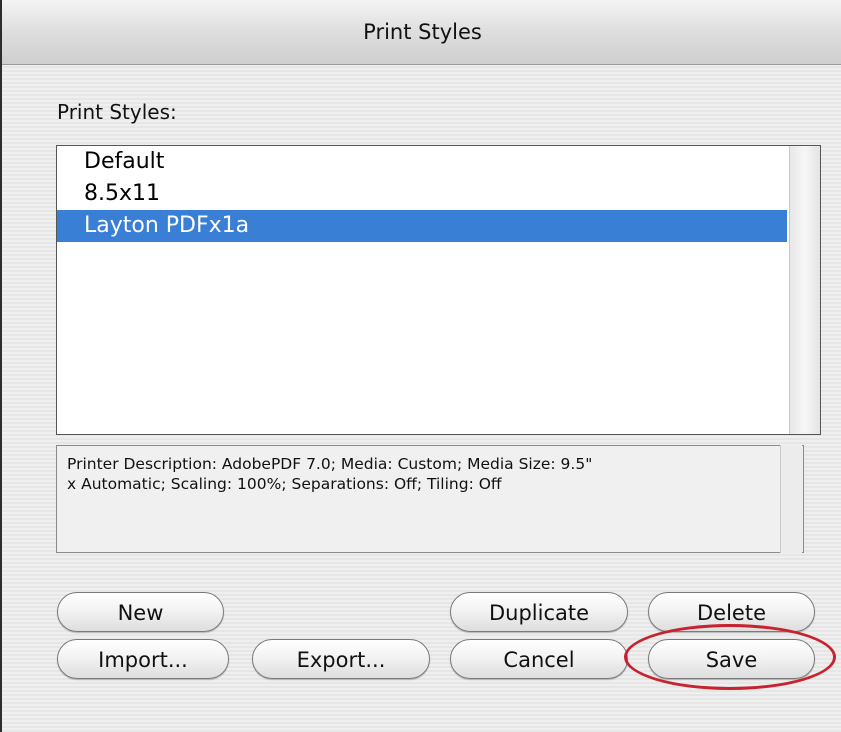 The height and width of the screenshot is (732, 841). What do you see at coordinates (421, 32) in the screenshot?
I see `window-title: Print Styles` at bounding box center [421, 32].